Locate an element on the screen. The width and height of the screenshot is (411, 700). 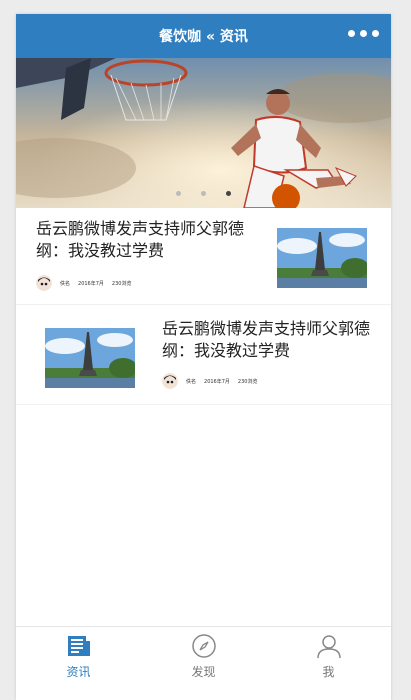
user-icon is located at coordinates (328, 647).